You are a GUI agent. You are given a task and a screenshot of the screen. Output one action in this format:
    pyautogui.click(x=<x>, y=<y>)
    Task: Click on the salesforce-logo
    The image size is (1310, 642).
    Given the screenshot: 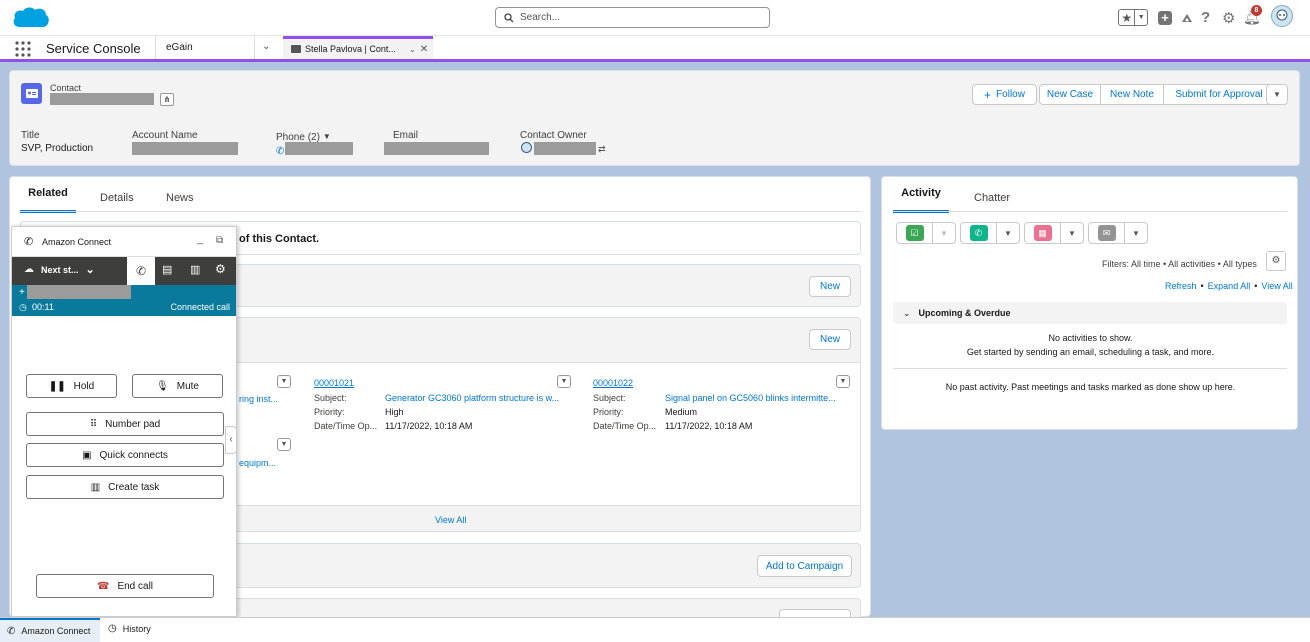 What is the action you would take?
    pyautogui.click(x=31, y=18)
    